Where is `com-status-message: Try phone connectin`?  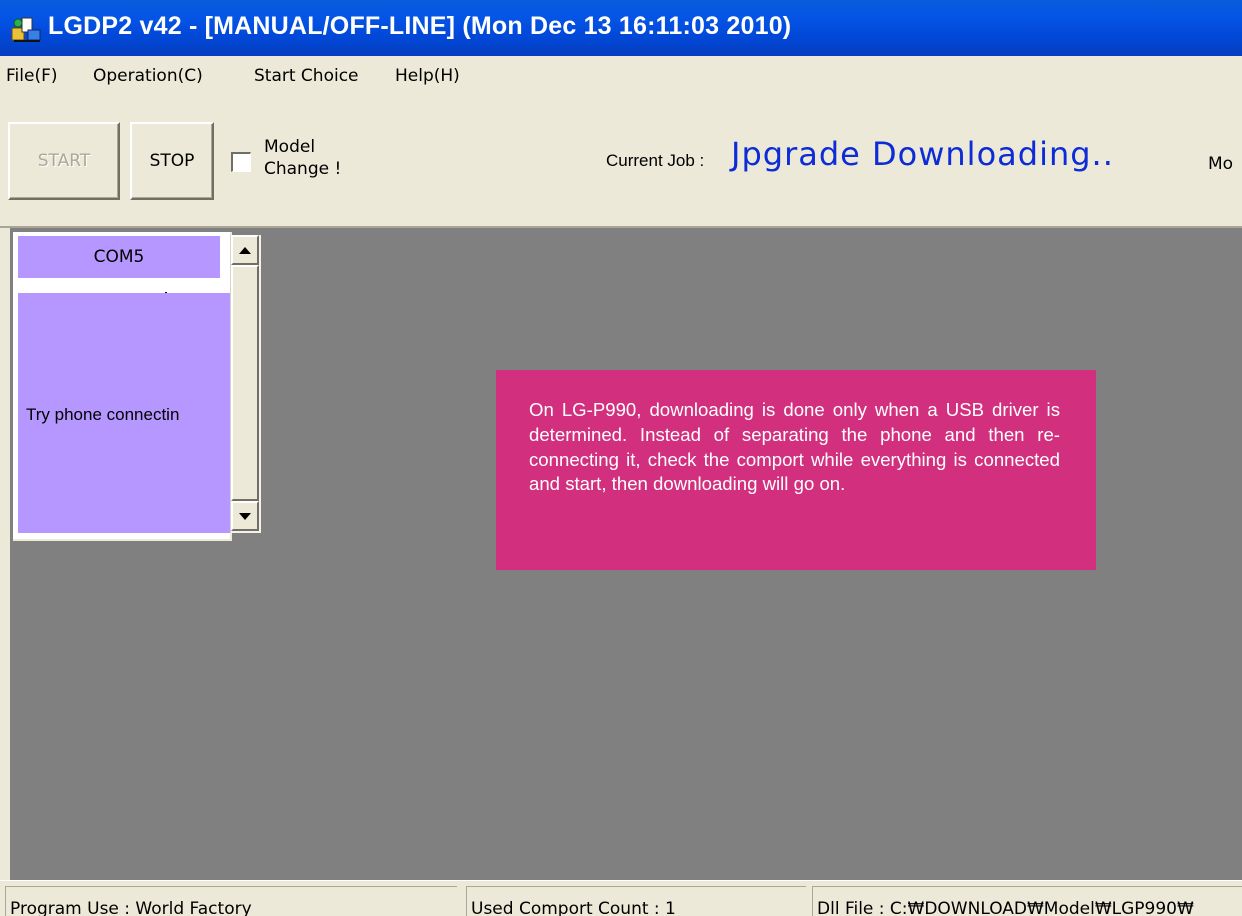
com-status-message: Try phone connectin is located at coordinates (103, 414).